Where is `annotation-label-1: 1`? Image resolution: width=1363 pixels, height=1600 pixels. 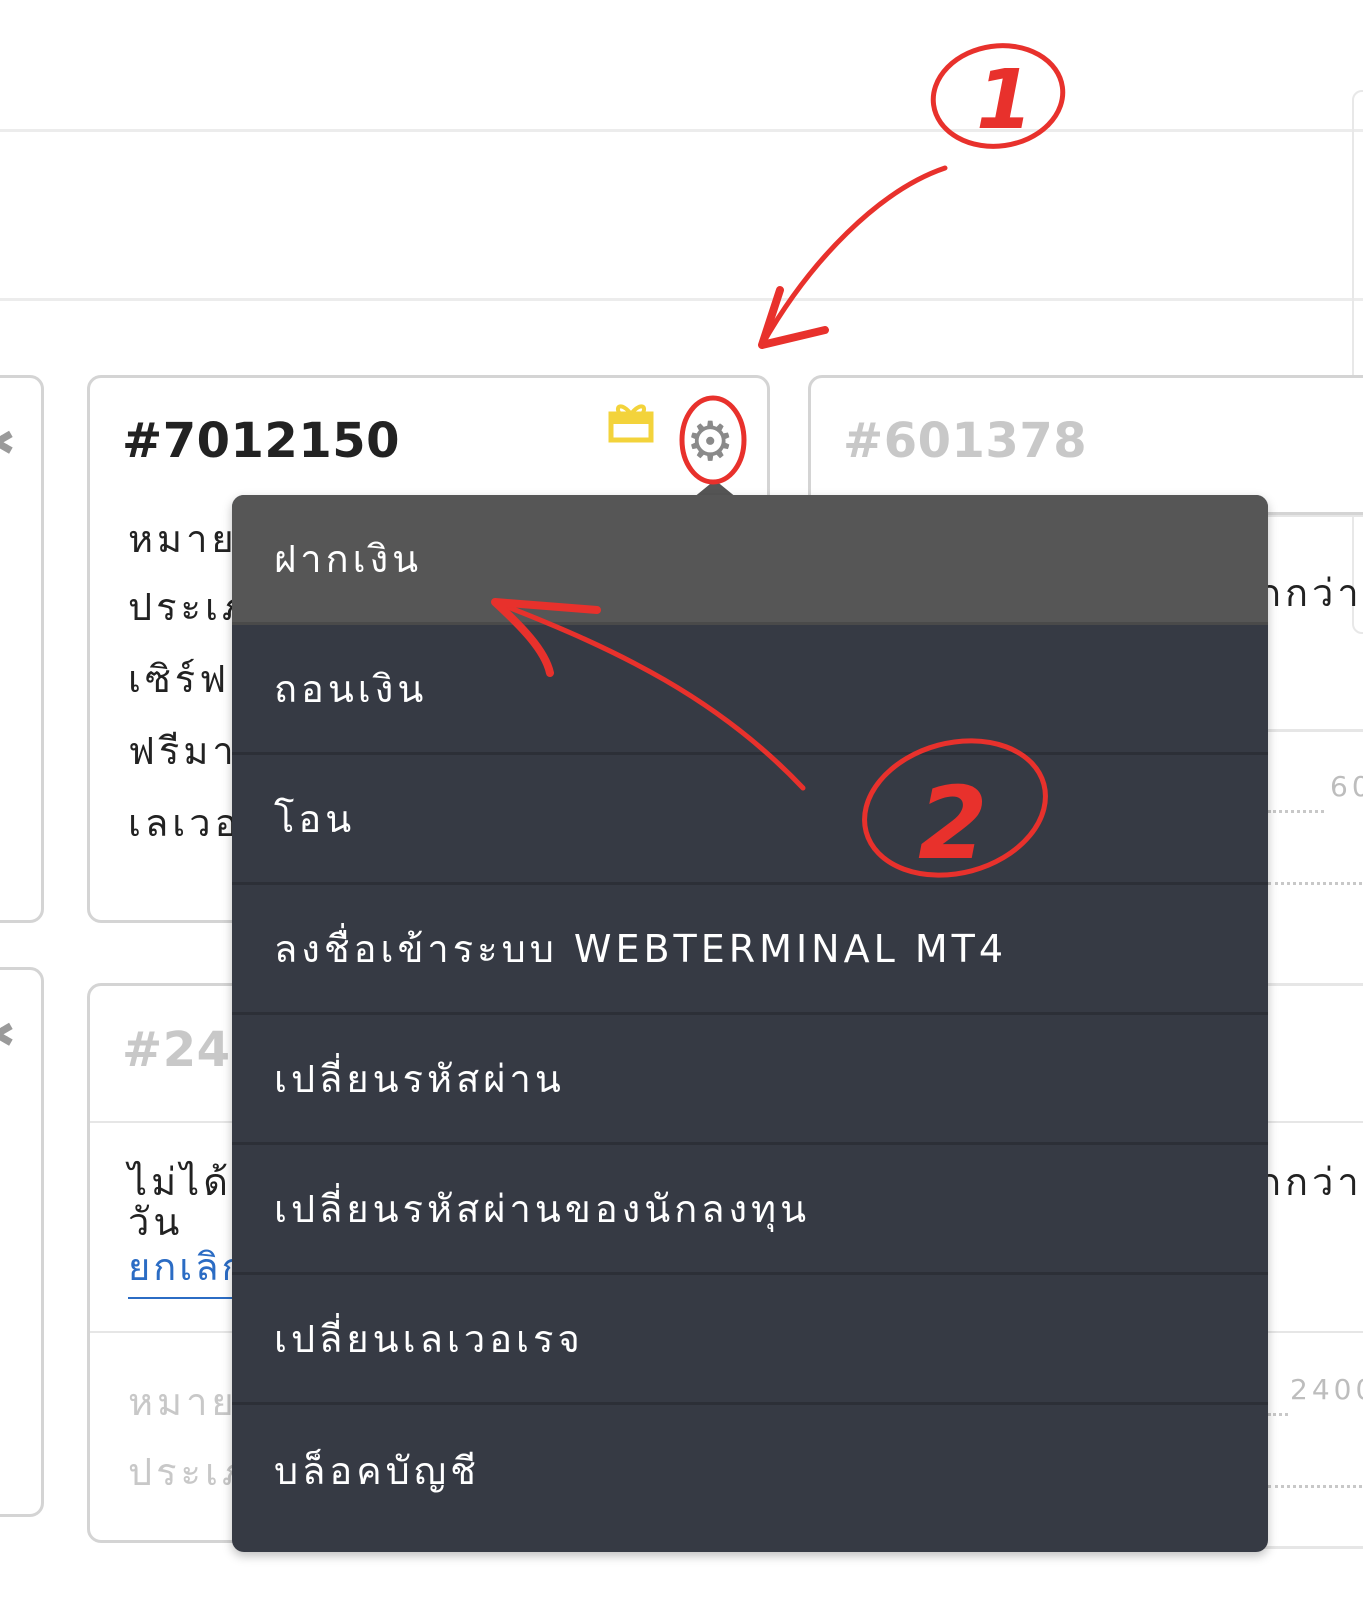
annotation-label-1: 1 is located at coordinates (1004, 100).